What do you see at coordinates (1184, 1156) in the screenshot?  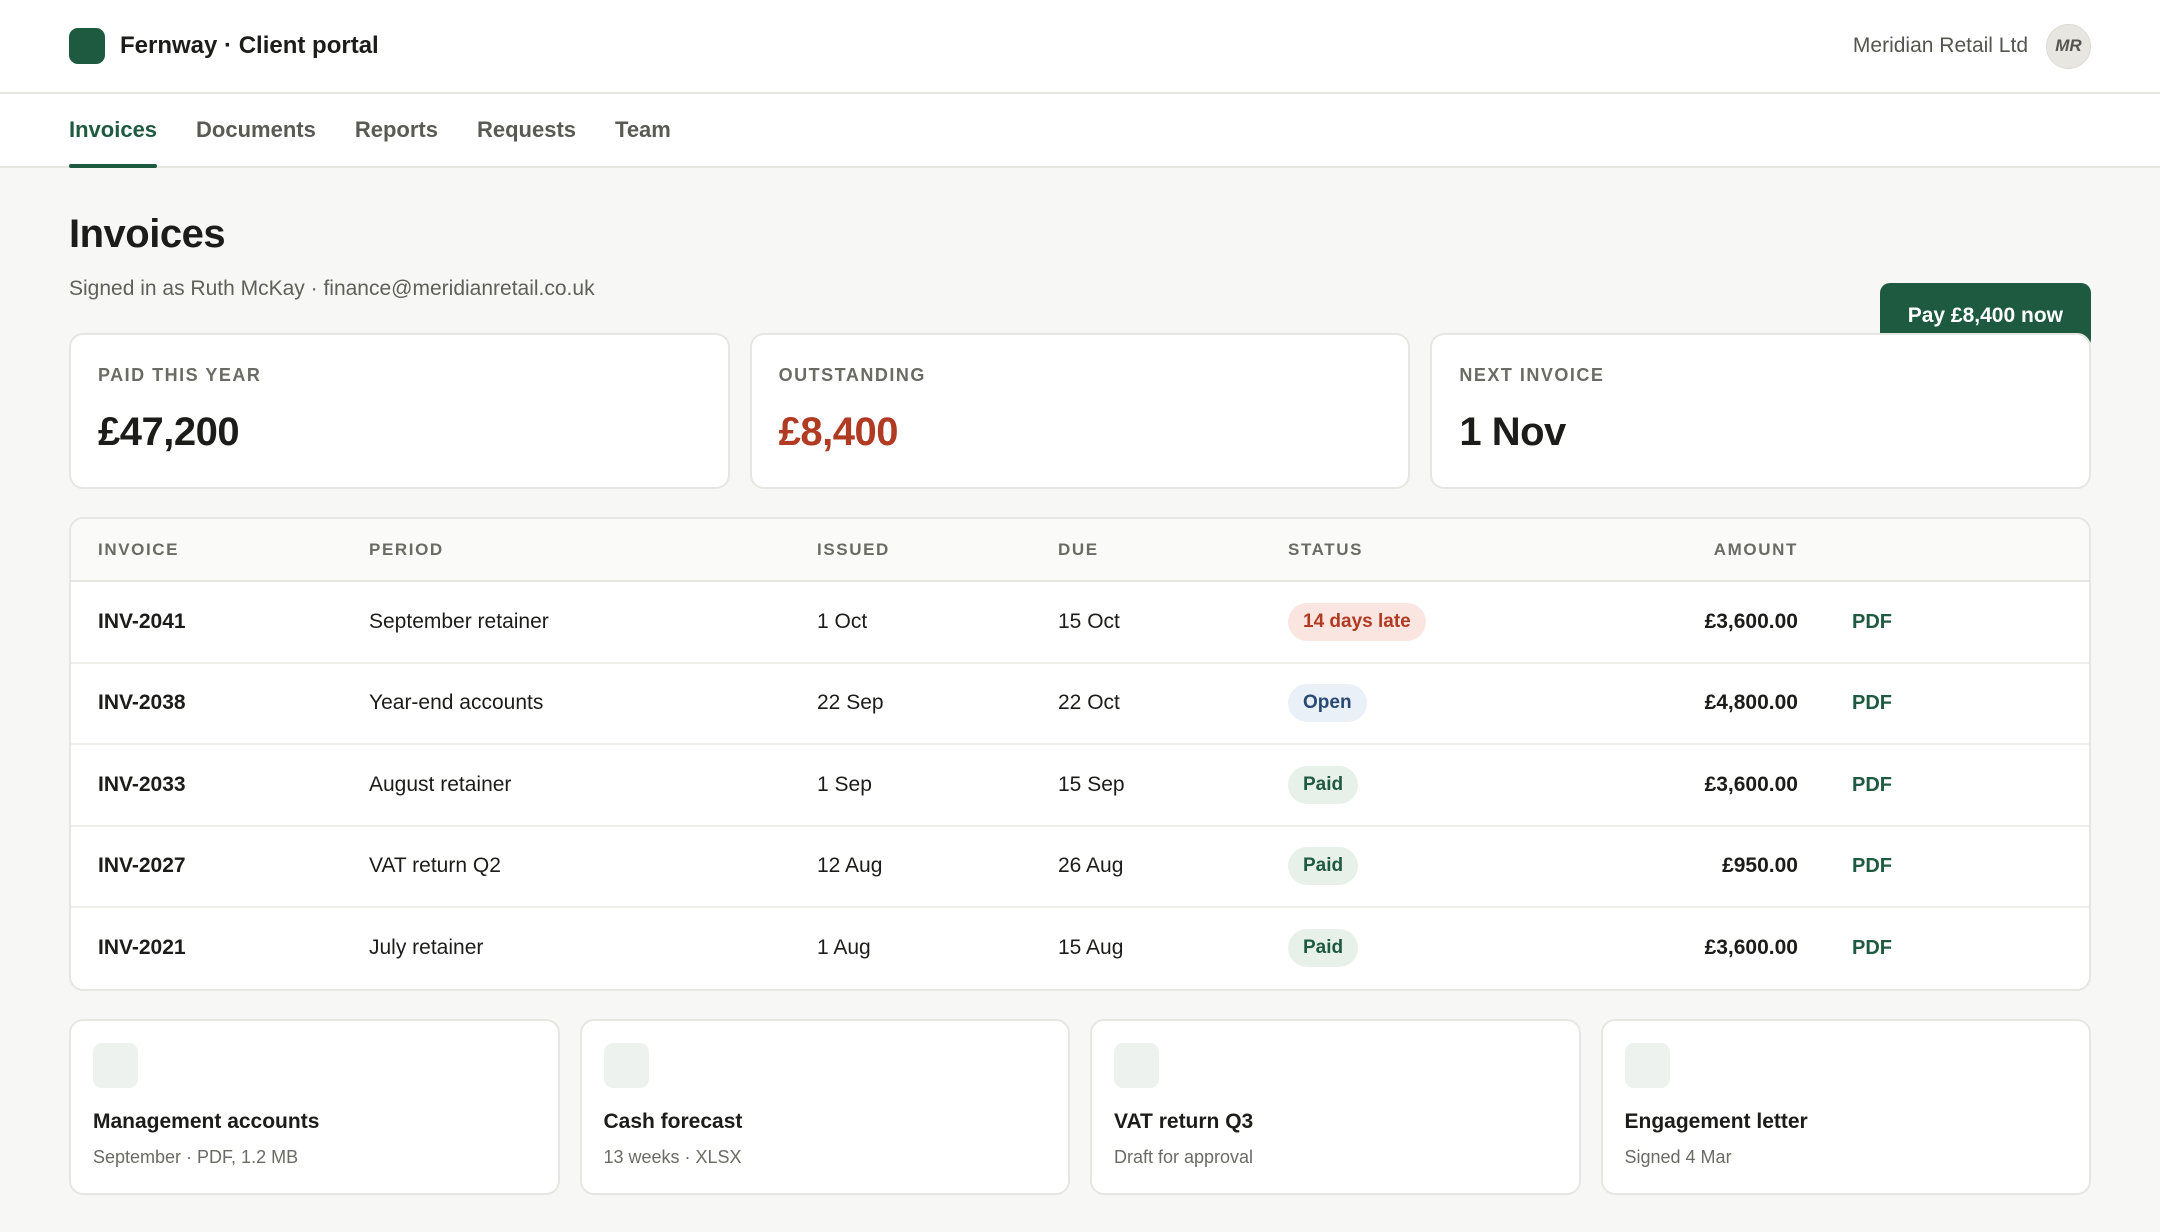 I see `doc-meta: Draft for approval` at bounding box center [1184, 1156].